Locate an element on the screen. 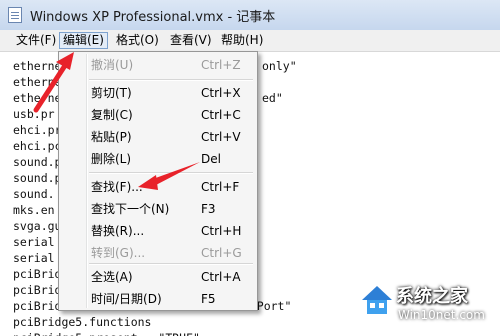 This screenshot has width=500, height=336. edit-menu-item: 粘贴(P) Ctrl+V is located at coordinates (158, 137).